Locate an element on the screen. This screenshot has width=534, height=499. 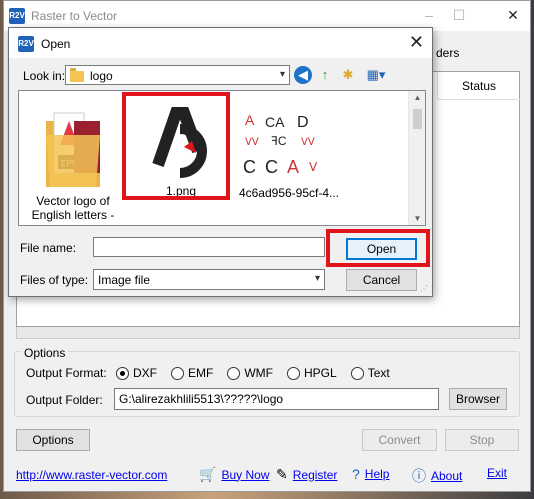
file-item-folder: EPS Vector logo of English letters - is located at coordinates (73, 160).